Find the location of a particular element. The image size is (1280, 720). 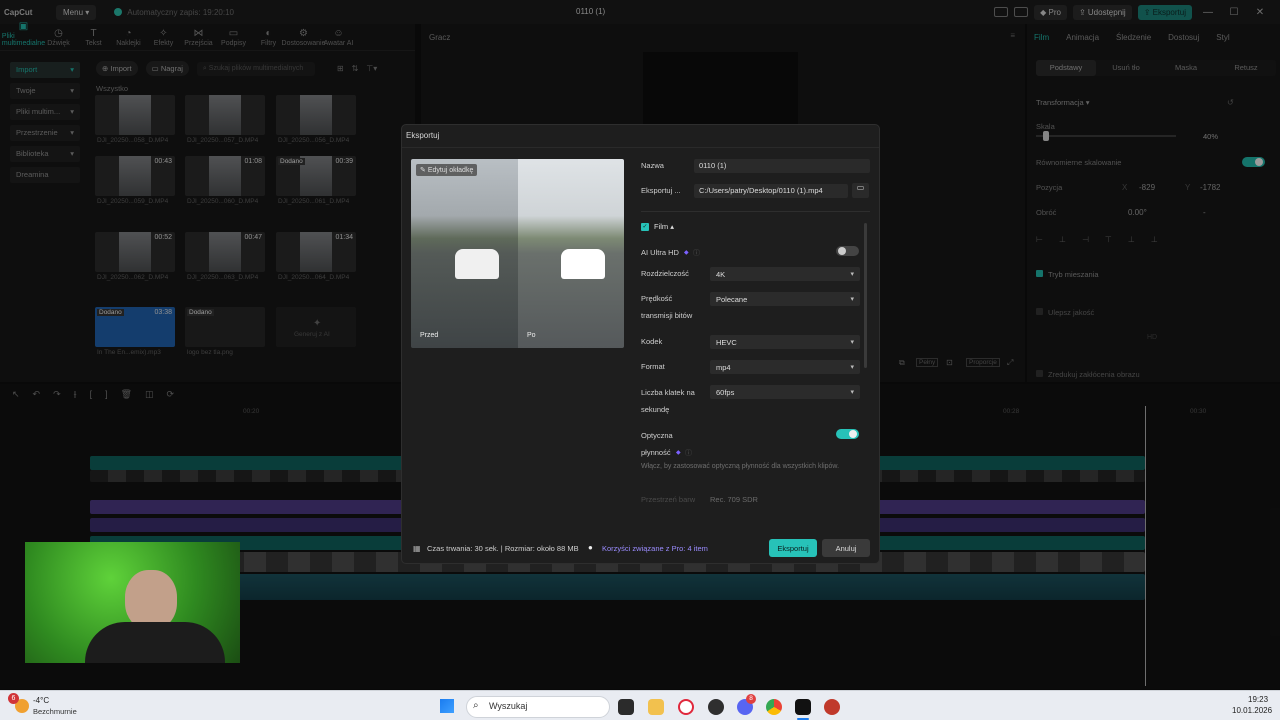

name-input-value: 0110 (1) is located at coordinates (713, 165).